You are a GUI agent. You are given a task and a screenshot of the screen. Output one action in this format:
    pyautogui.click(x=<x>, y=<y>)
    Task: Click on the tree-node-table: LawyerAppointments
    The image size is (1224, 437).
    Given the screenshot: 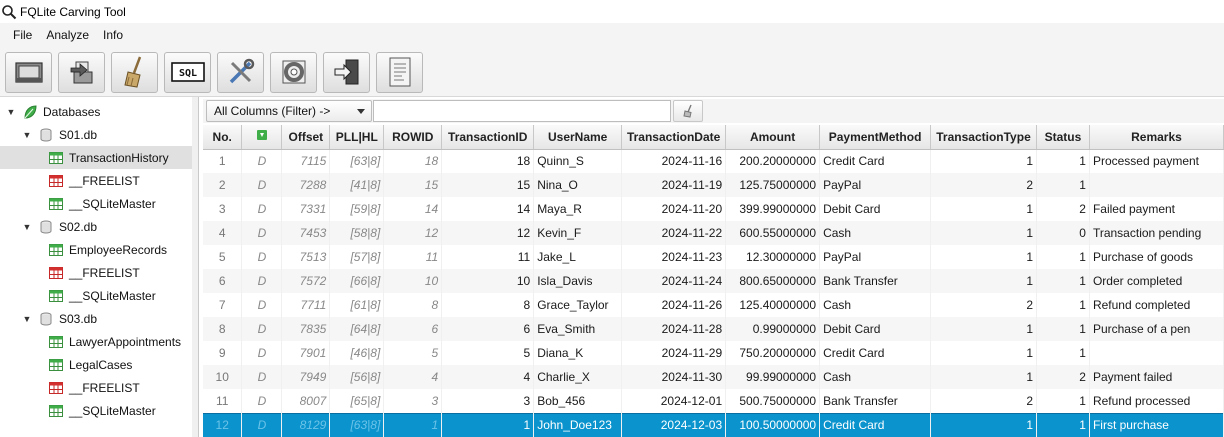 What is the action you would take?
    pyautogui.click(x=114, y=341)
    